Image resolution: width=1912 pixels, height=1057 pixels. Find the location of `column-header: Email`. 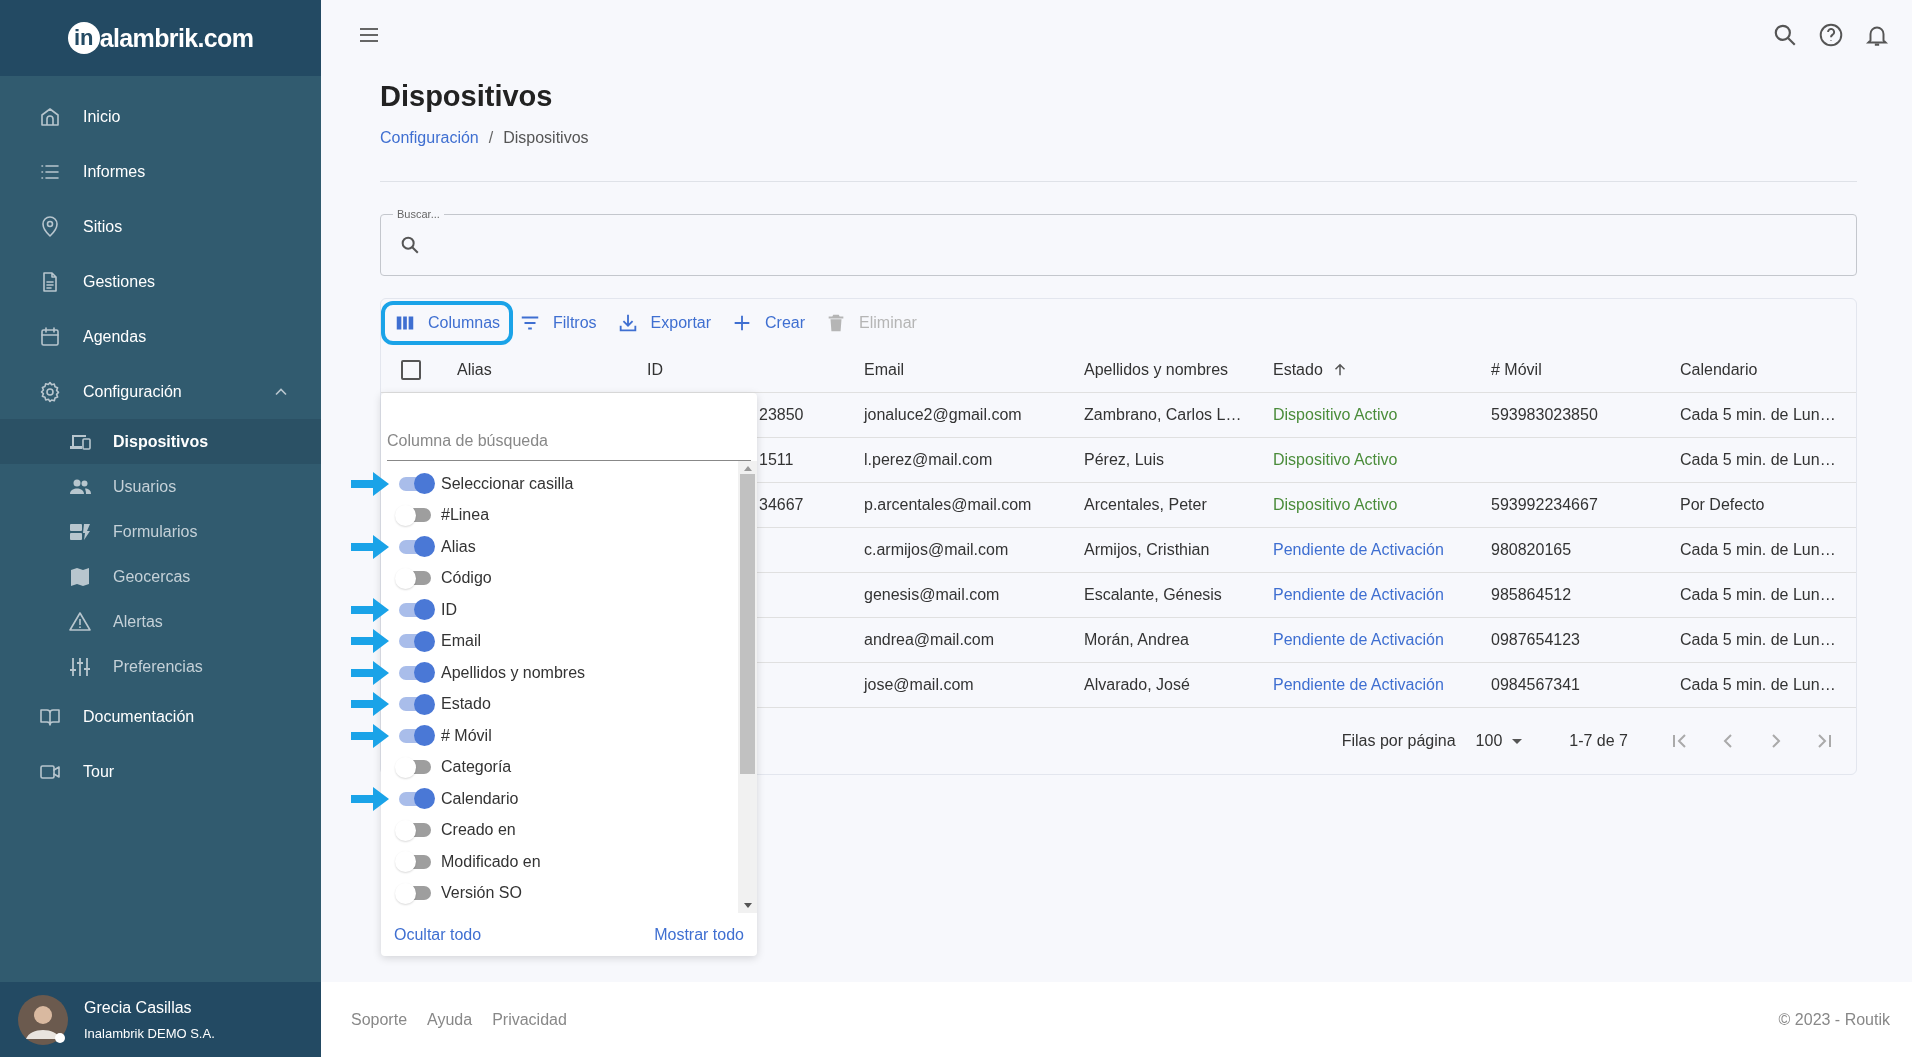

column-header: Email is located at coordinates (958, 369).